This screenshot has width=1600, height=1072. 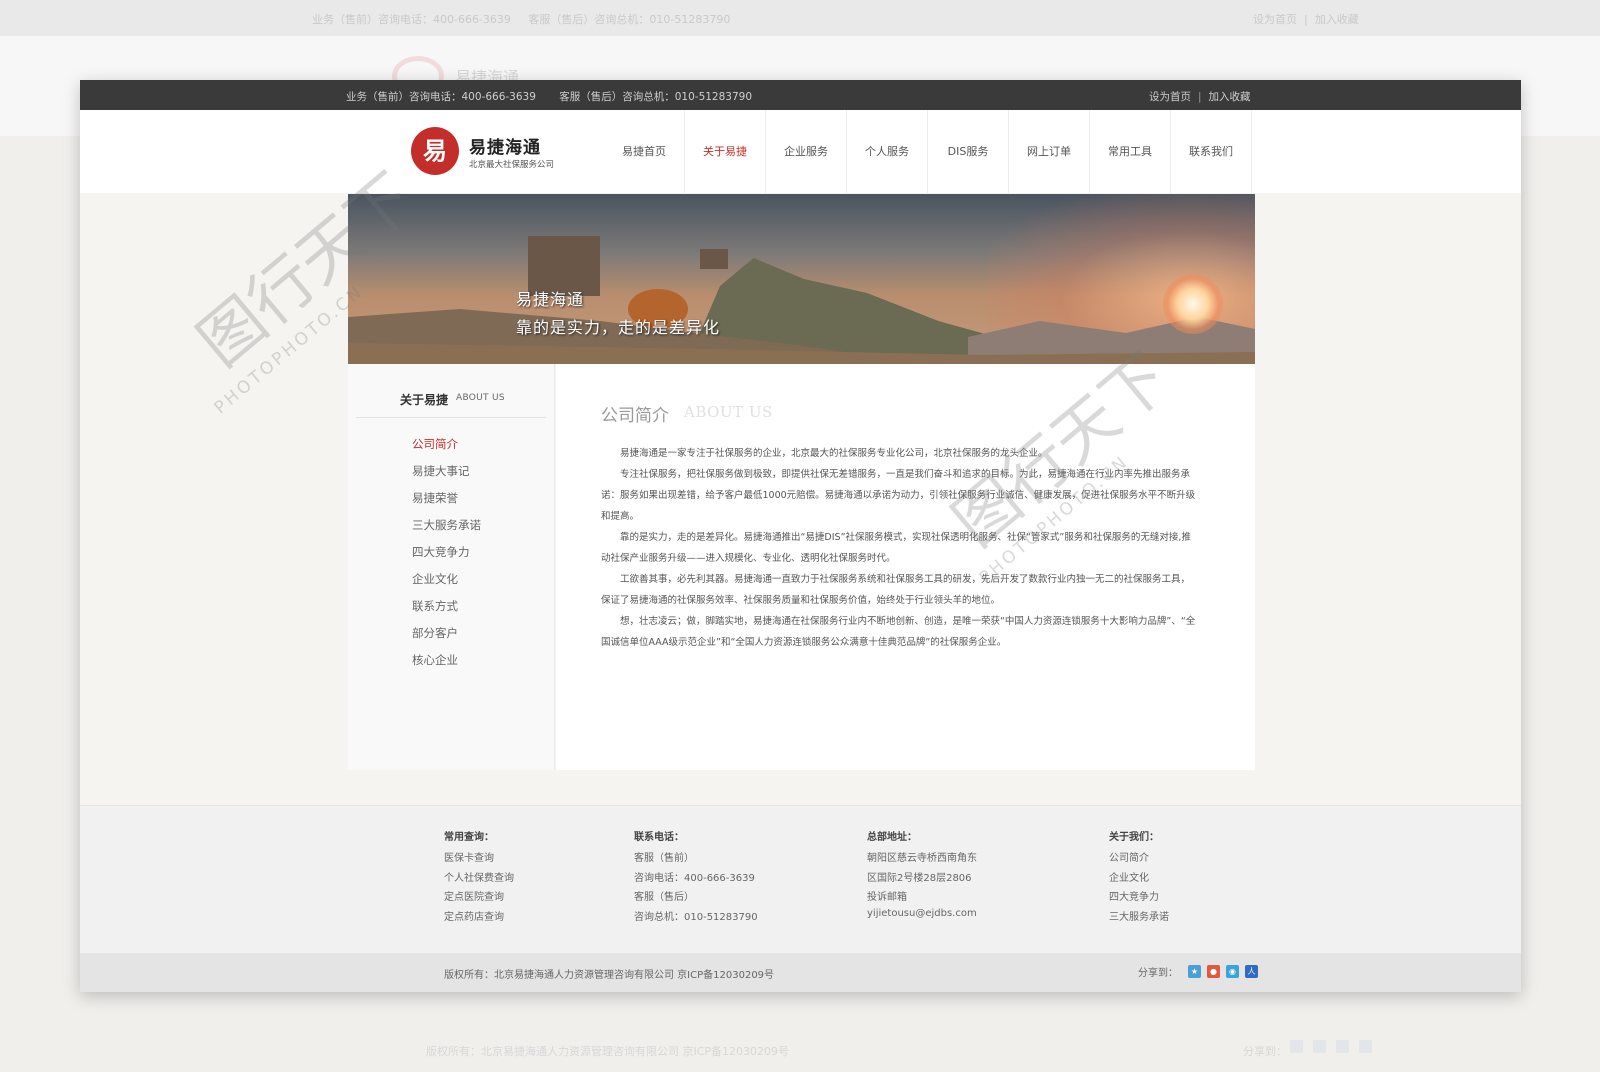 I want to click on nav-item-contact: 联系我们, so click(x=1211, y=151).